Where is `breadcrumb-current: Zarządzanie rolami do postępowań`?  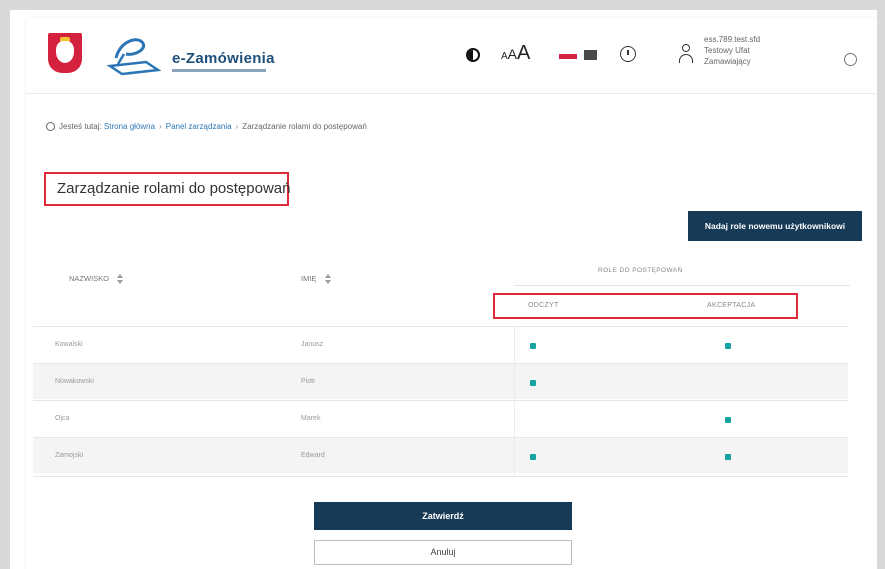
breadcrumb-current: Zarządzanie rolami do postępowań is located at coordinates (304, 126).